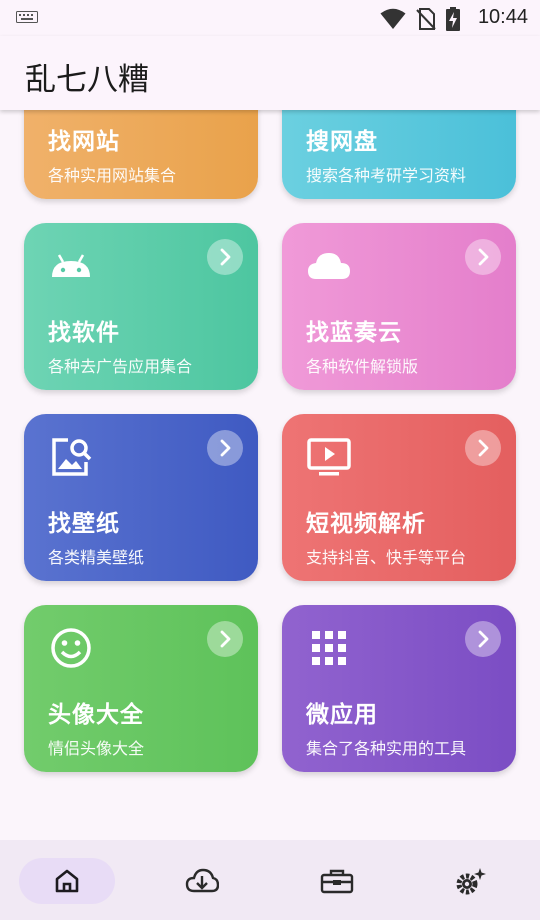 This screenshot has height=920, width=540. I want to click on feature-card: 头像大全情侣头像大全, so click(141, 688).